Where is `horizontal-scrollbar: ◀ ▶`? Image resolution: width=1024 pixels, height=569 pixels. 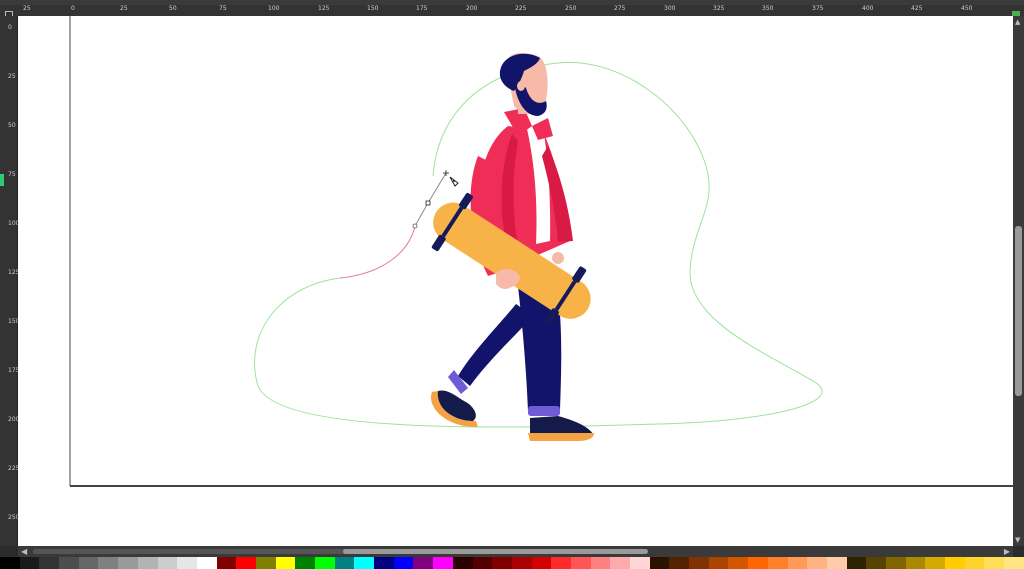
horizontal-scrollbar: ◀ ▶ is located at coordinates (515, 551).